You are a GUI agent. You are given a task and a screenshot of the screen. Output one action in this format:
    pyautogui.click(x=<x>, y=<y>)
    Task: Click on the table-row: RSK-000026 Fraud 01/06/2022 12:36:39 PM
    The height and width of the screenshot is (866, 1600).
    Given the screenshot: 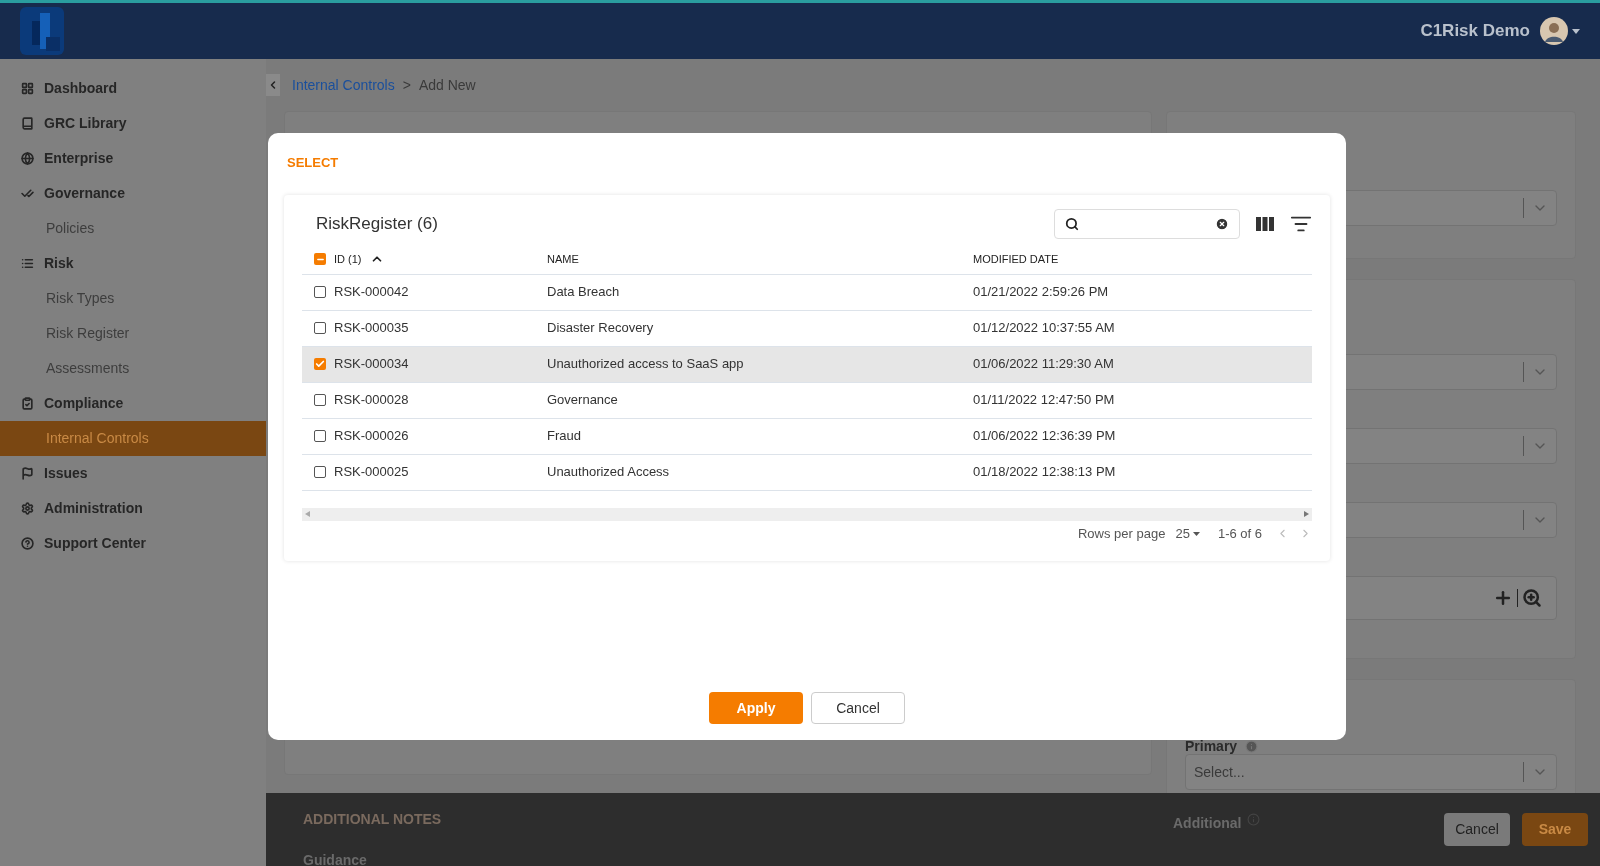 What is the action you would take?
    pyautogui.click(x=807, y=436)
    